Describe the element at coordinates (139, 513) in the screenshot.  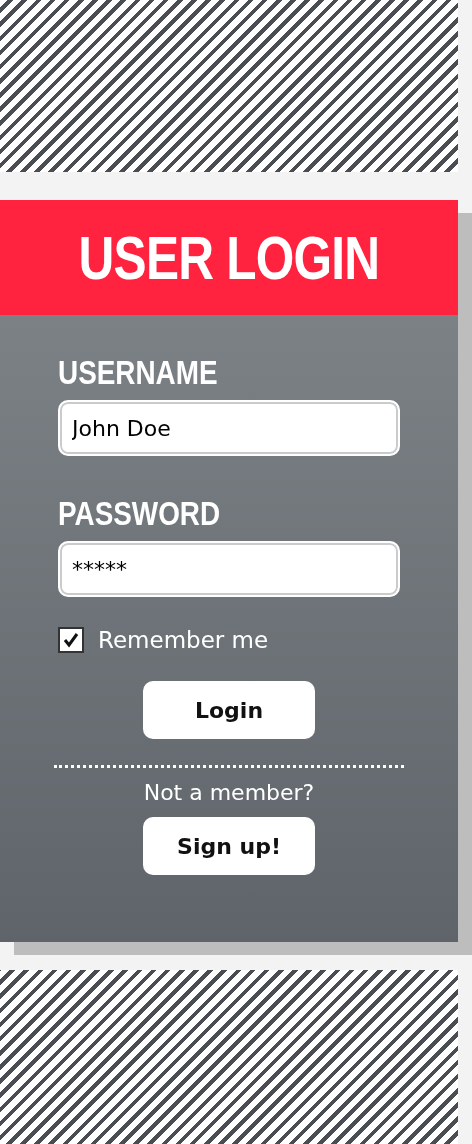
I see `field-label: PASSWORD` at that location.